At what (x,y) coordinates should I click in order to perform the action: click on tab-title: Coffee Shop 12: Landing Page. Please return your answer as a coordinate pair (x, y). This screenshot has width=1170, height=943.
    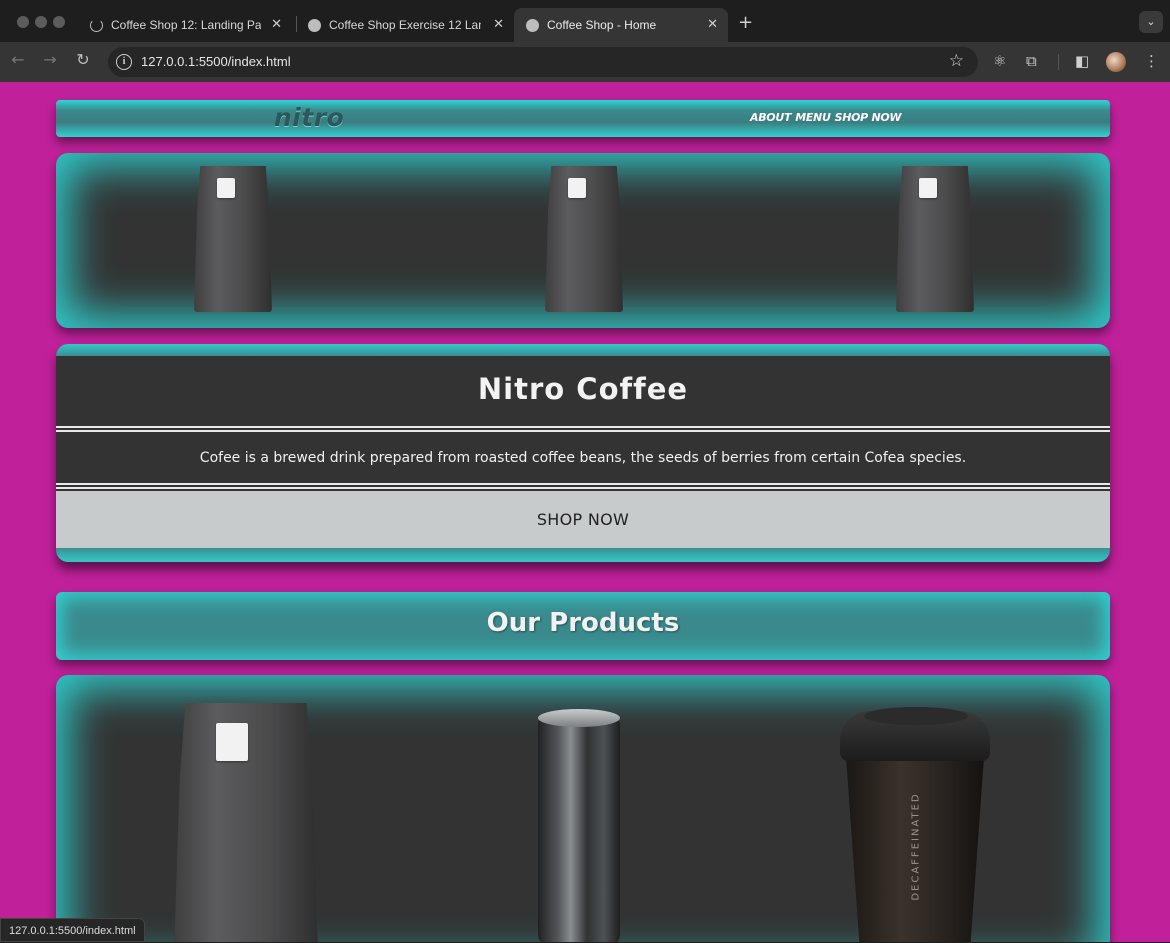
    Looking at the image, I should click on (186, 25).